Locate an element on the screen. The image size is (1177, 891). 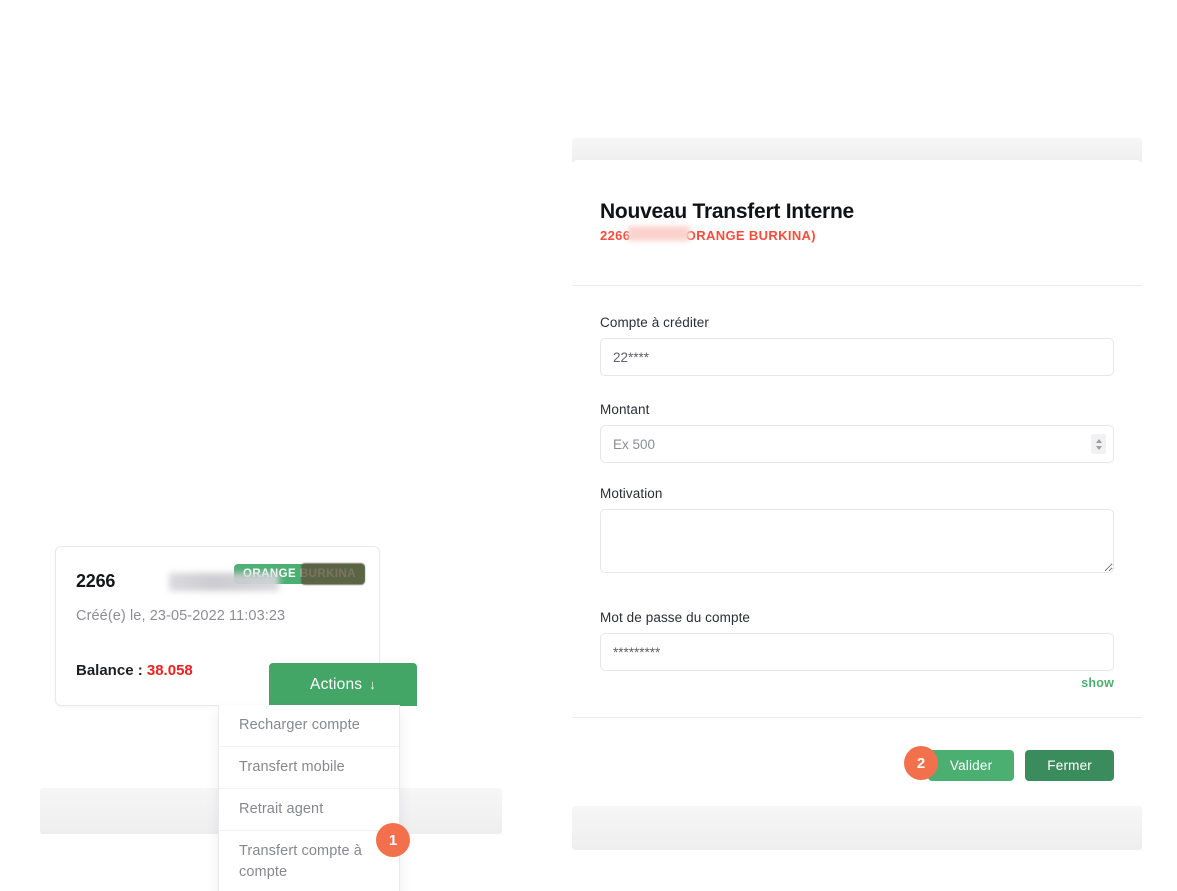
account-to-credit-input is located at coordinates (857, 357).